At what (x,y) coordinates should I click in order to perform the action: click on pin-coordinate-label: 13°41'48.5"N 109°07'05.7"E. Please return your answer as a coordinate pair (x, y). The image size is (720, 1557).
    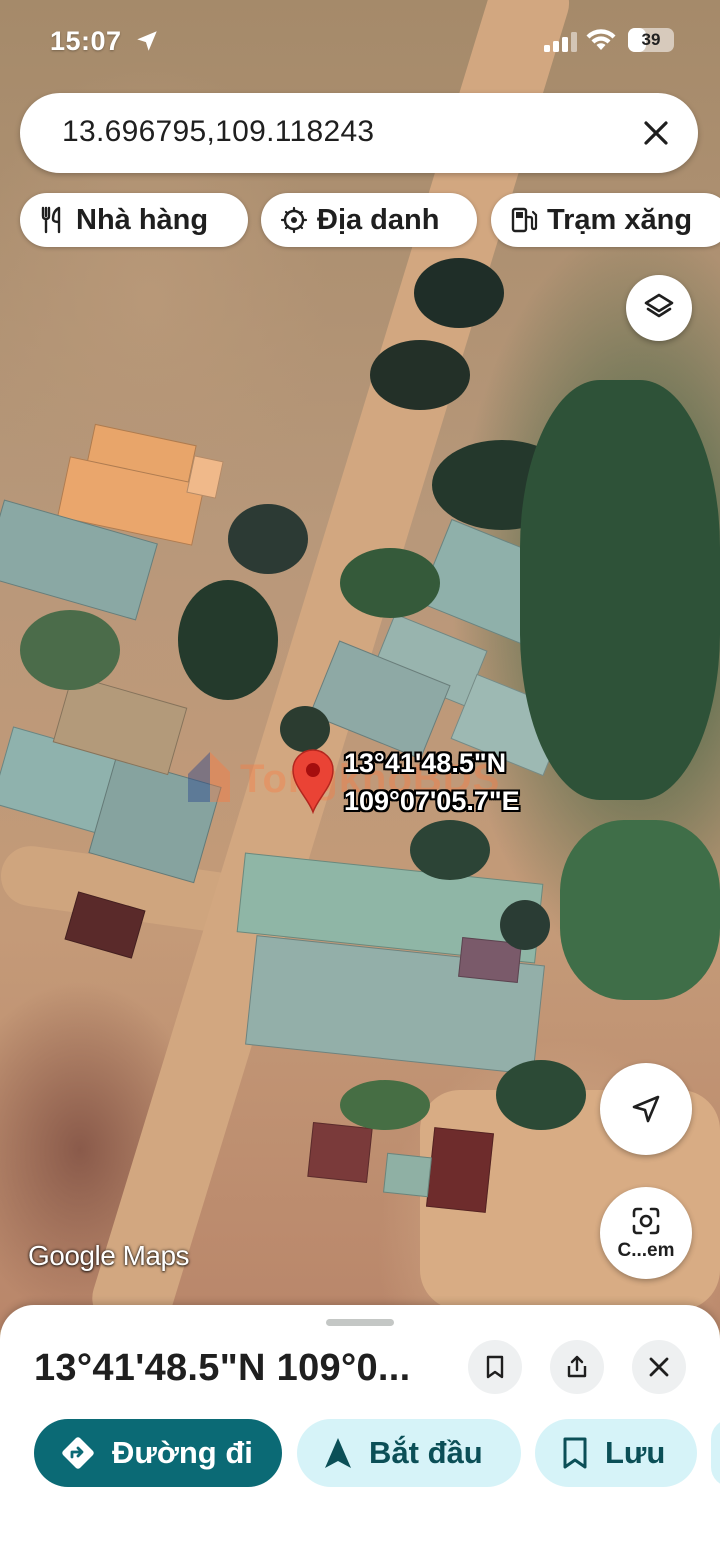
    Looking at the image, I should click on (432, 782).